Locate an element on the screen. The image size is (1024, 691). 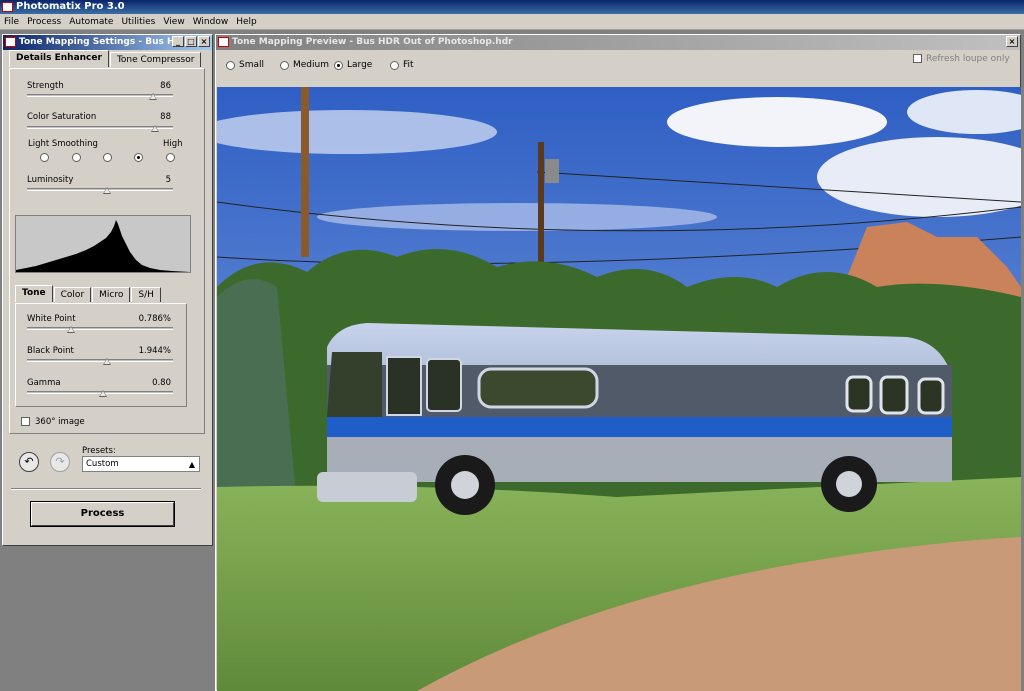
size-fit-radio is located at coordinates (394, 65).